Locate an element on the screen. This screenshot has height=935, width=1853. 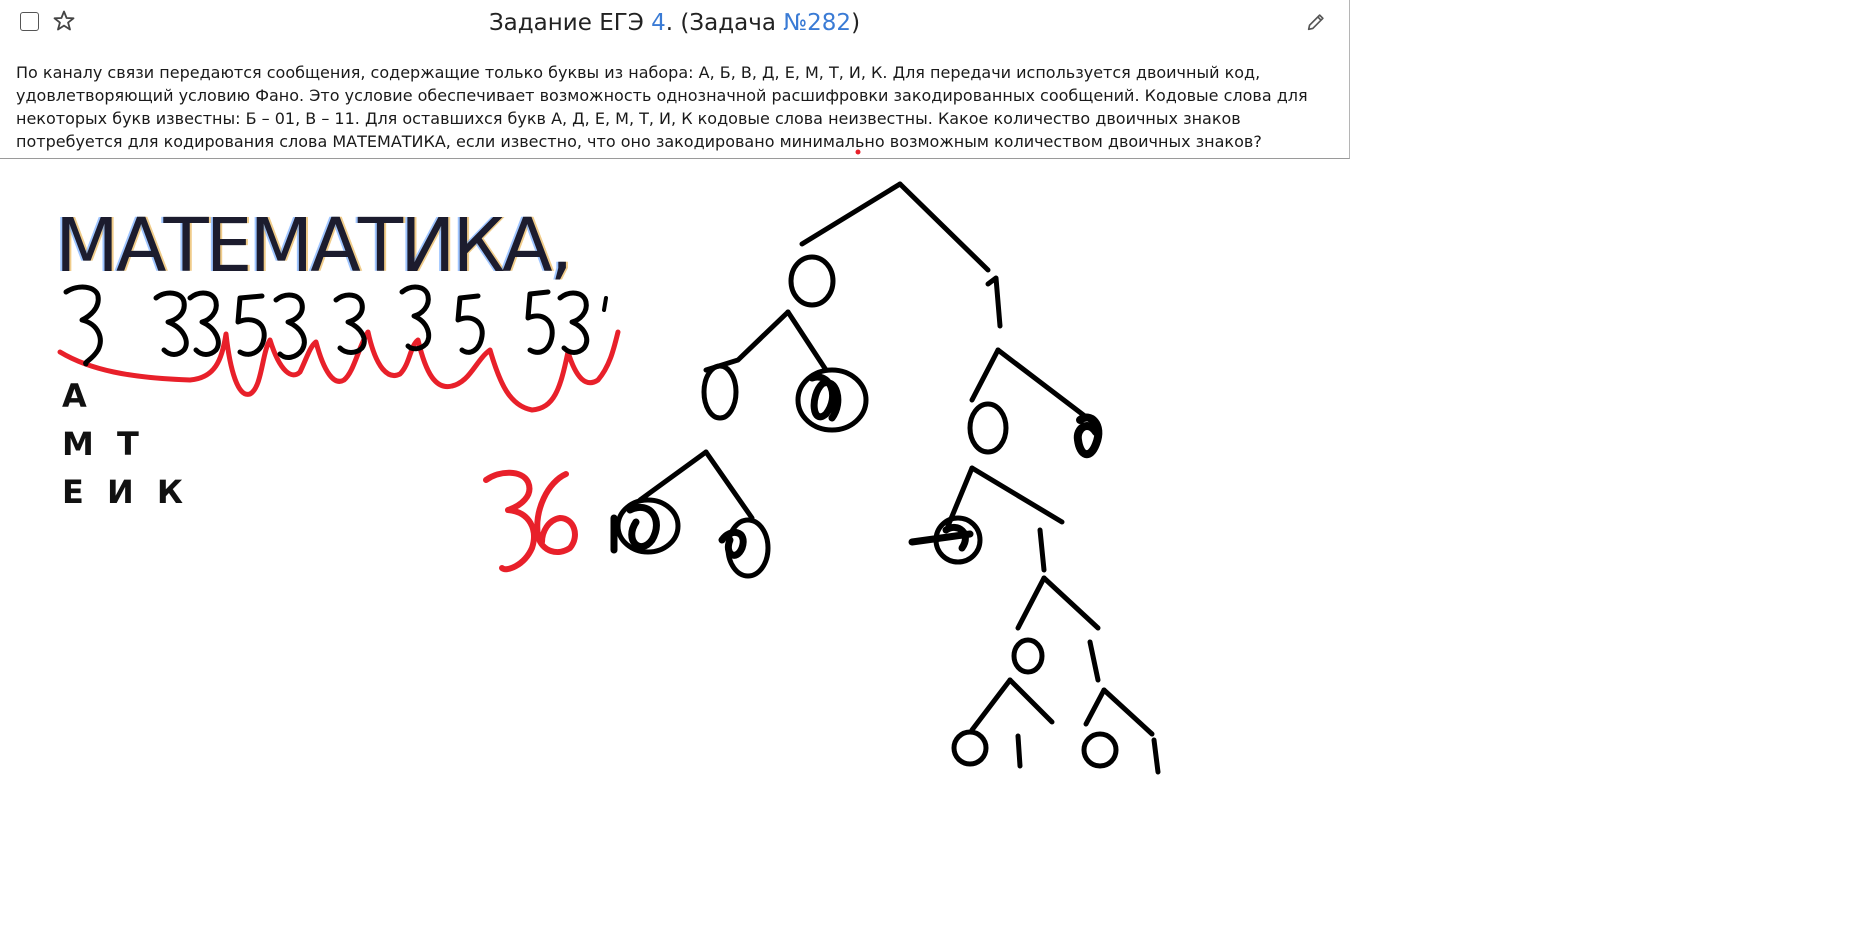
digit-5-c is located at coordinates (540, 322).